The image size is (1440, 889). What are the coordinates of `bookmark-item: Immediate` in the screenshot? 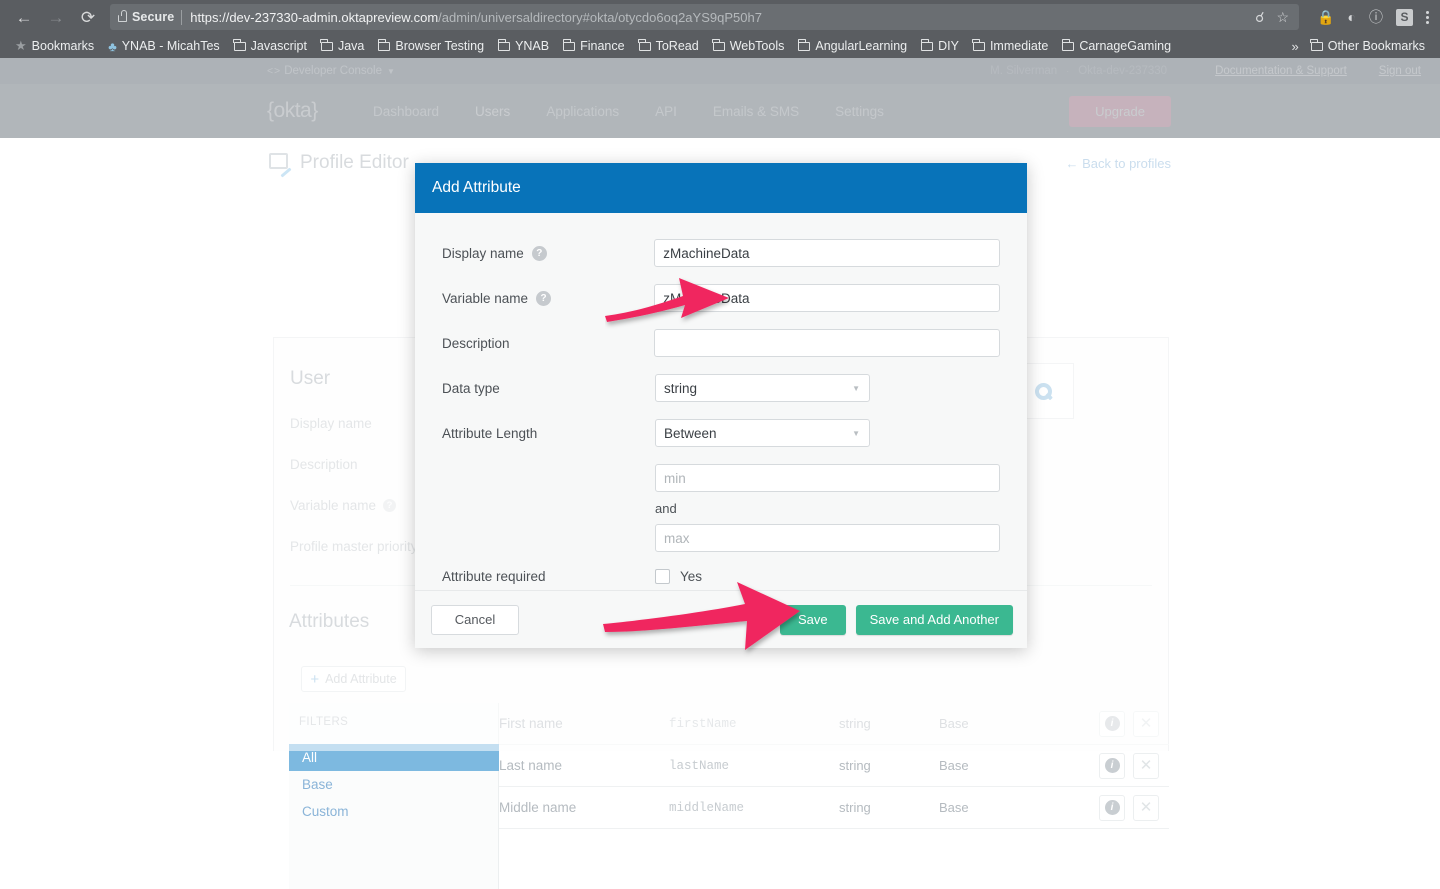 It's located at (1010, 46).